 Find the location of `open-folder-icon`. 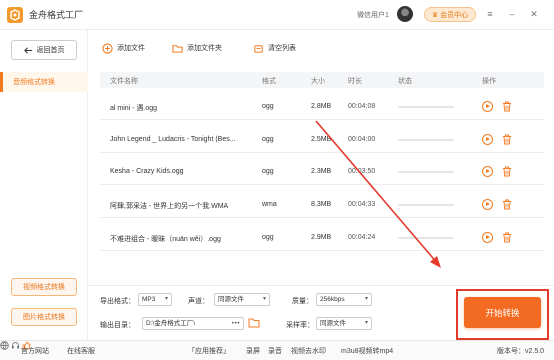

open-folder-icon is located at coordinates (254, 322).